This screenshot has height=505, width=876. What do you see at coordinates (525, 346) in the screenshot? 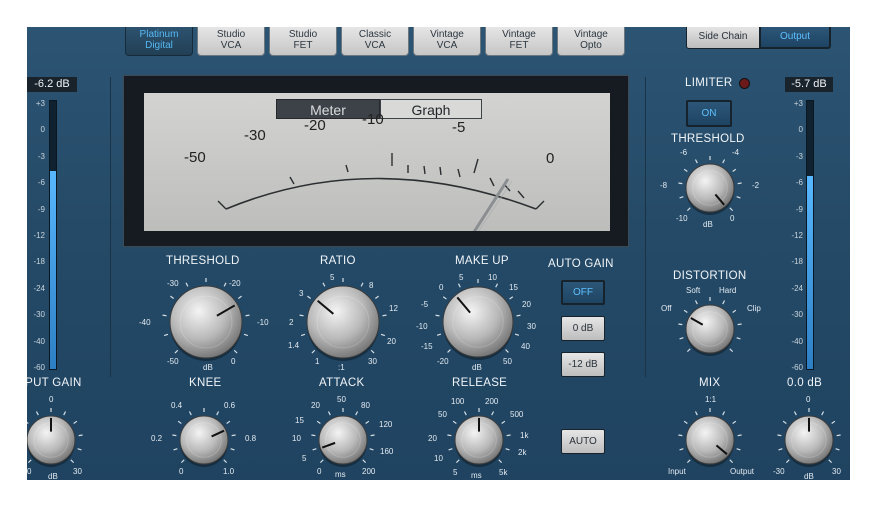
I see `tick-label: 40` at bounding box center [525, 346].